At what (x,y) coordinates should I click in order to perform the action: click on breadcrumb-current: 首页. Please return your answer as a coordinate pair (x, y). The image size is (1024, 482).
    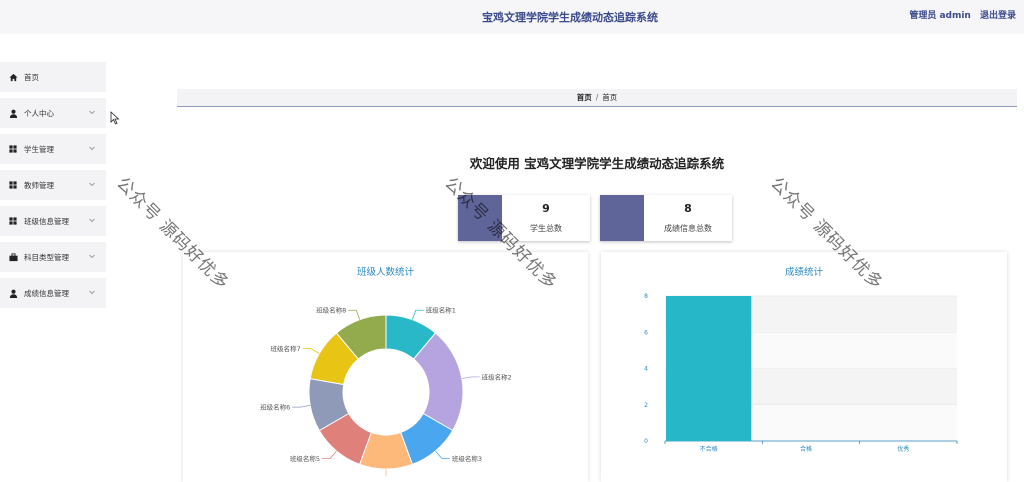
    Looking at the image, I should click on (610, 97).